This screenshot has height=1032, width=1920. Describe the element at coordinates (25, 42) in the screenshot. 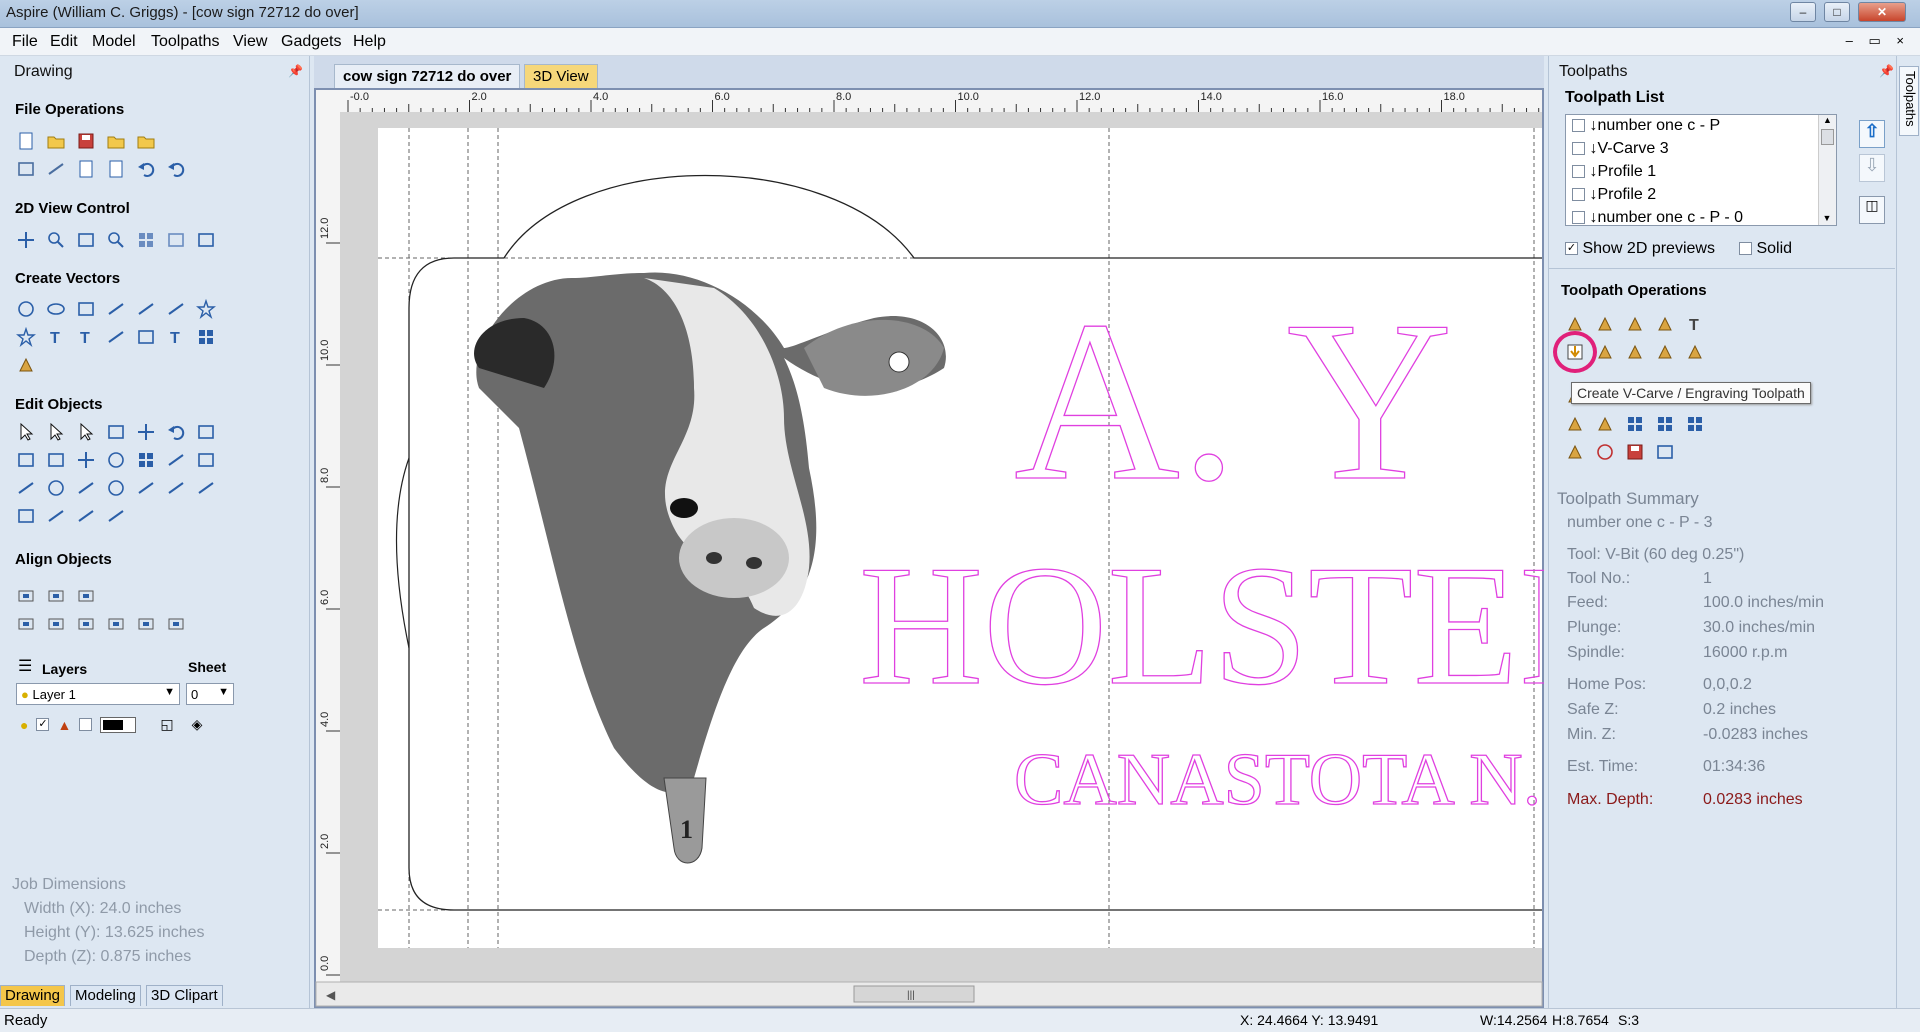

I see `menu-file: File` at that location.